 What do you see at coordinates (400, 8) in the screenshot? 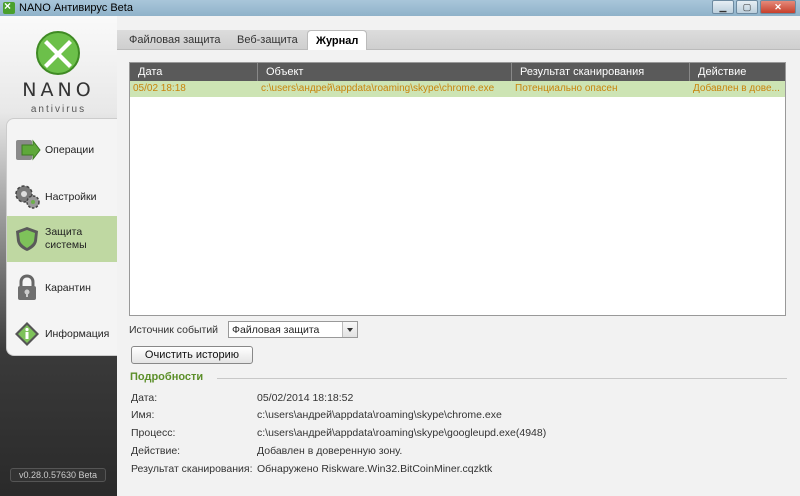
I see `title-bar: NANO Антивирус Beta ▁ ▢ ✕` at bounding box center [400, 8].